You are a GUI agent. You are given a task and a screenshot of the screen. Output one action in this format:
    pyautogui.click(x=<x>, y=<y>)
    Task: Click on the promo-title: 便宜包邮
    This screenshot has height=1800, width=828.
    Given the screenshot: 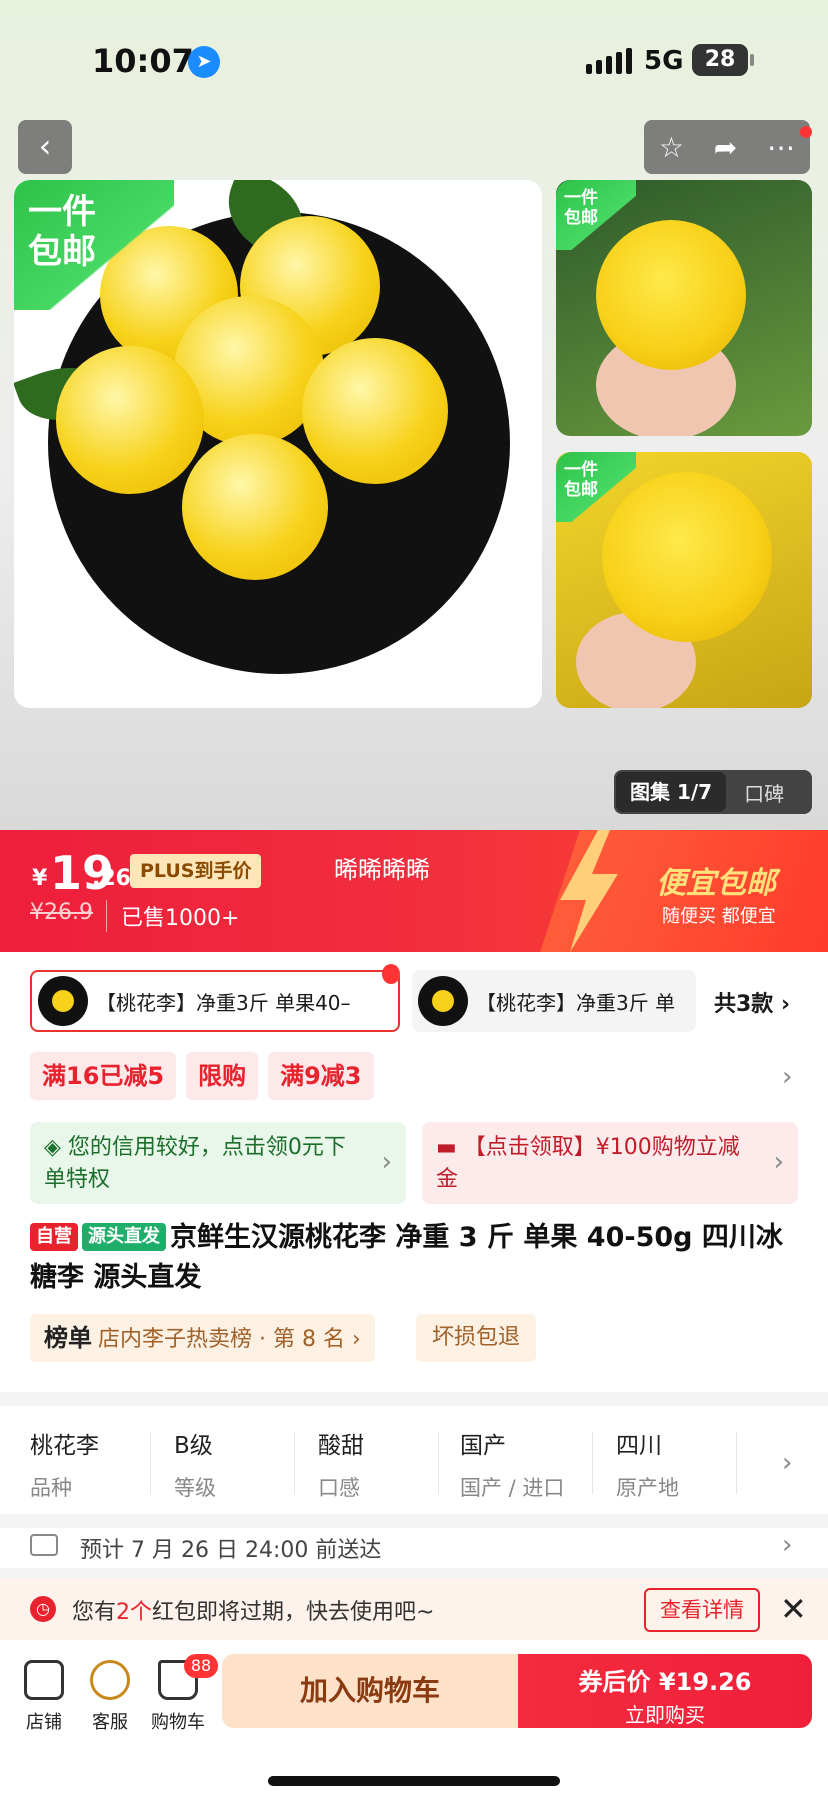 What is the action you would take?
    pyautogui.click(x=716, y=883)
    